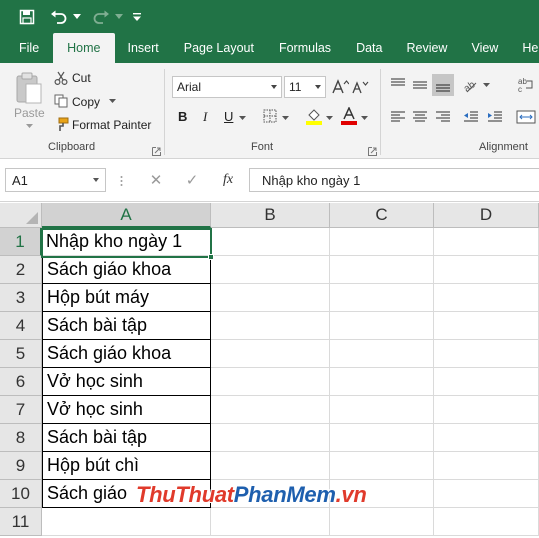 This screenshot has width=539, height=538. What do you see at coordinates (126, 270) in the screenshot?
I see `cell-a2: Sách giáo khoa` at bounding box center [126, 270].